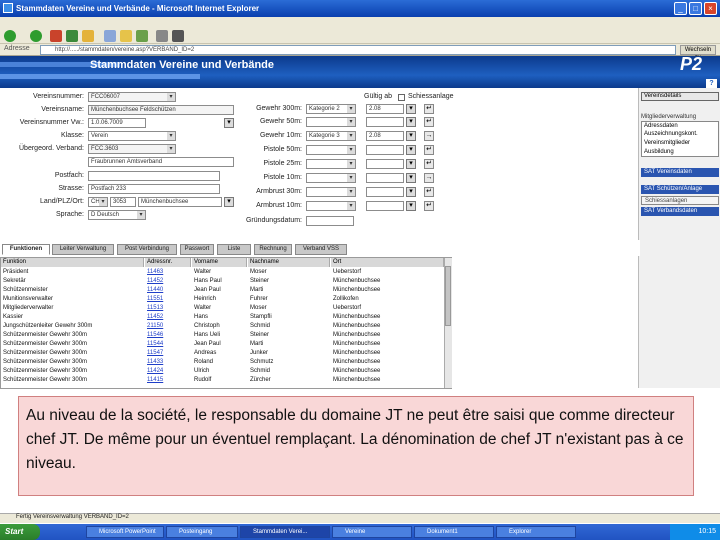  I want to click on address-number-link: 11547, so click(168, 353).